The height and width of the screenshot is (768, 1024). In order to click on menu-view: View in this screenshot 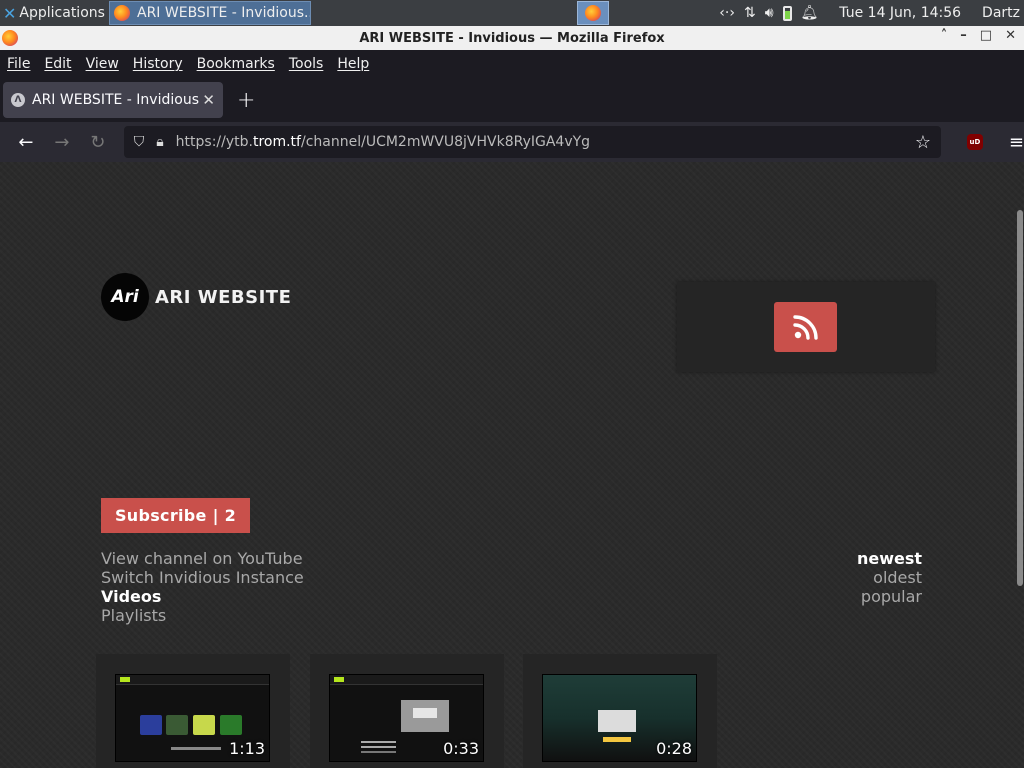, I will do `click(102, 64)`.